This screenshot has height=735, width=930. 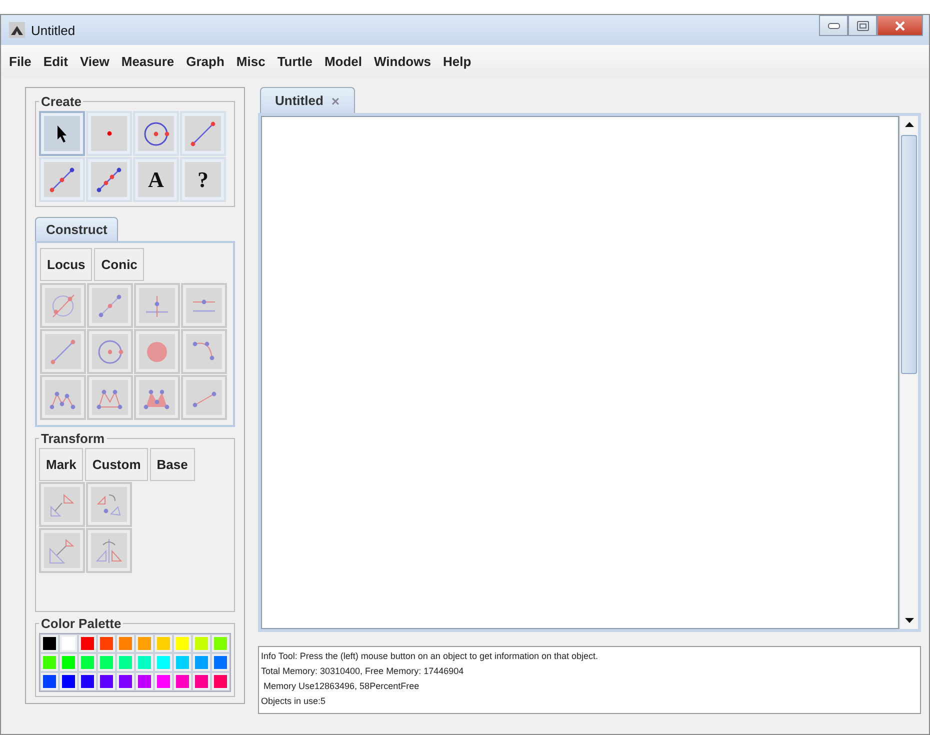 What do you see at coordinates (66, 264) in the screenshot?
I see `tool-text-button: Locus` at bounding box center [66, 264].